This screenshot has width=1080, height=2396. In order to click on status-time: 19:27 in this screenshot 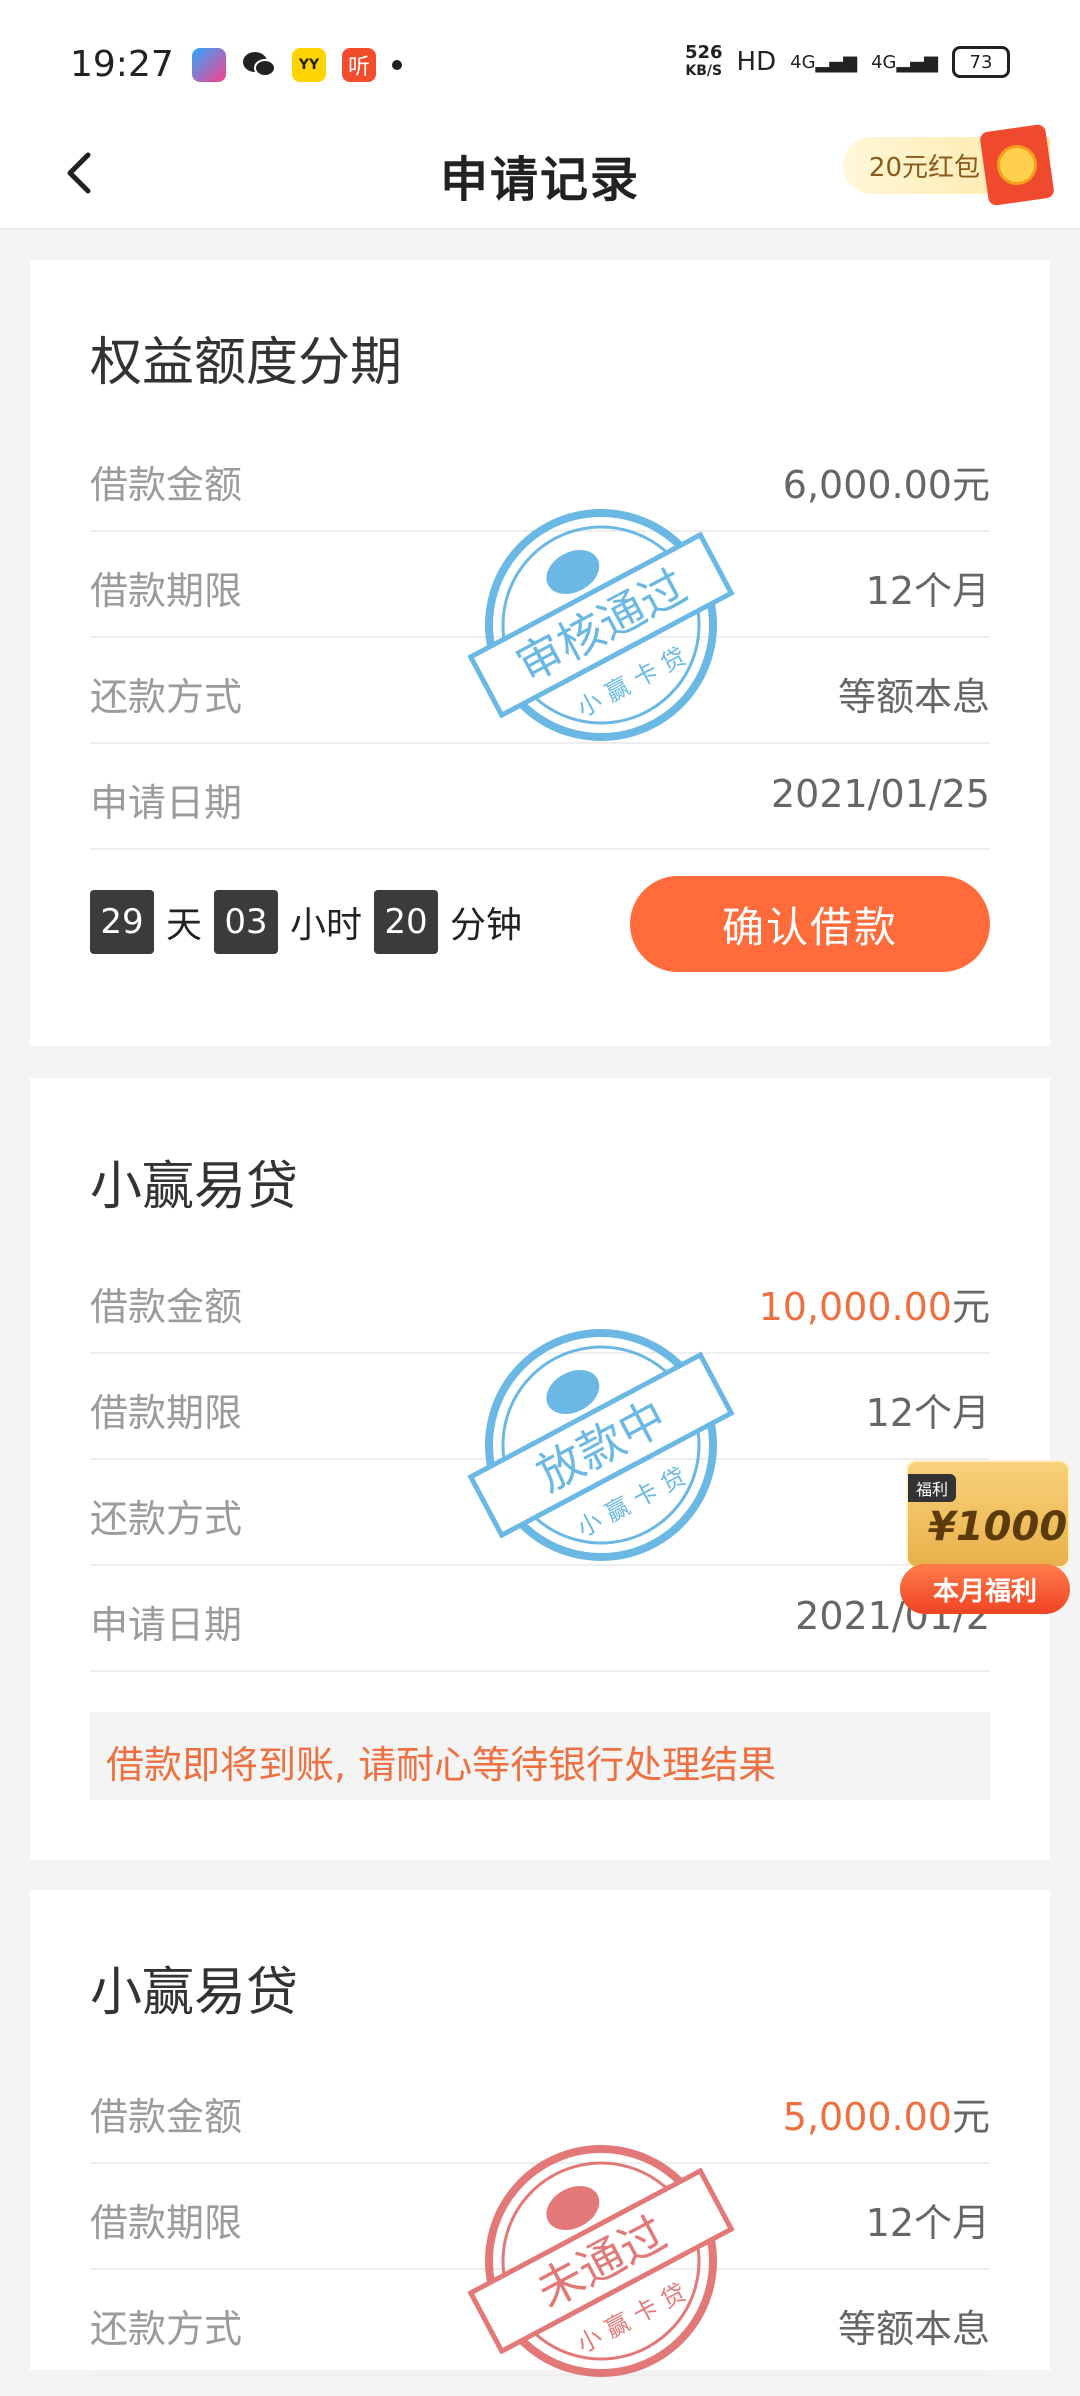, I will do `click(122, 64)`.